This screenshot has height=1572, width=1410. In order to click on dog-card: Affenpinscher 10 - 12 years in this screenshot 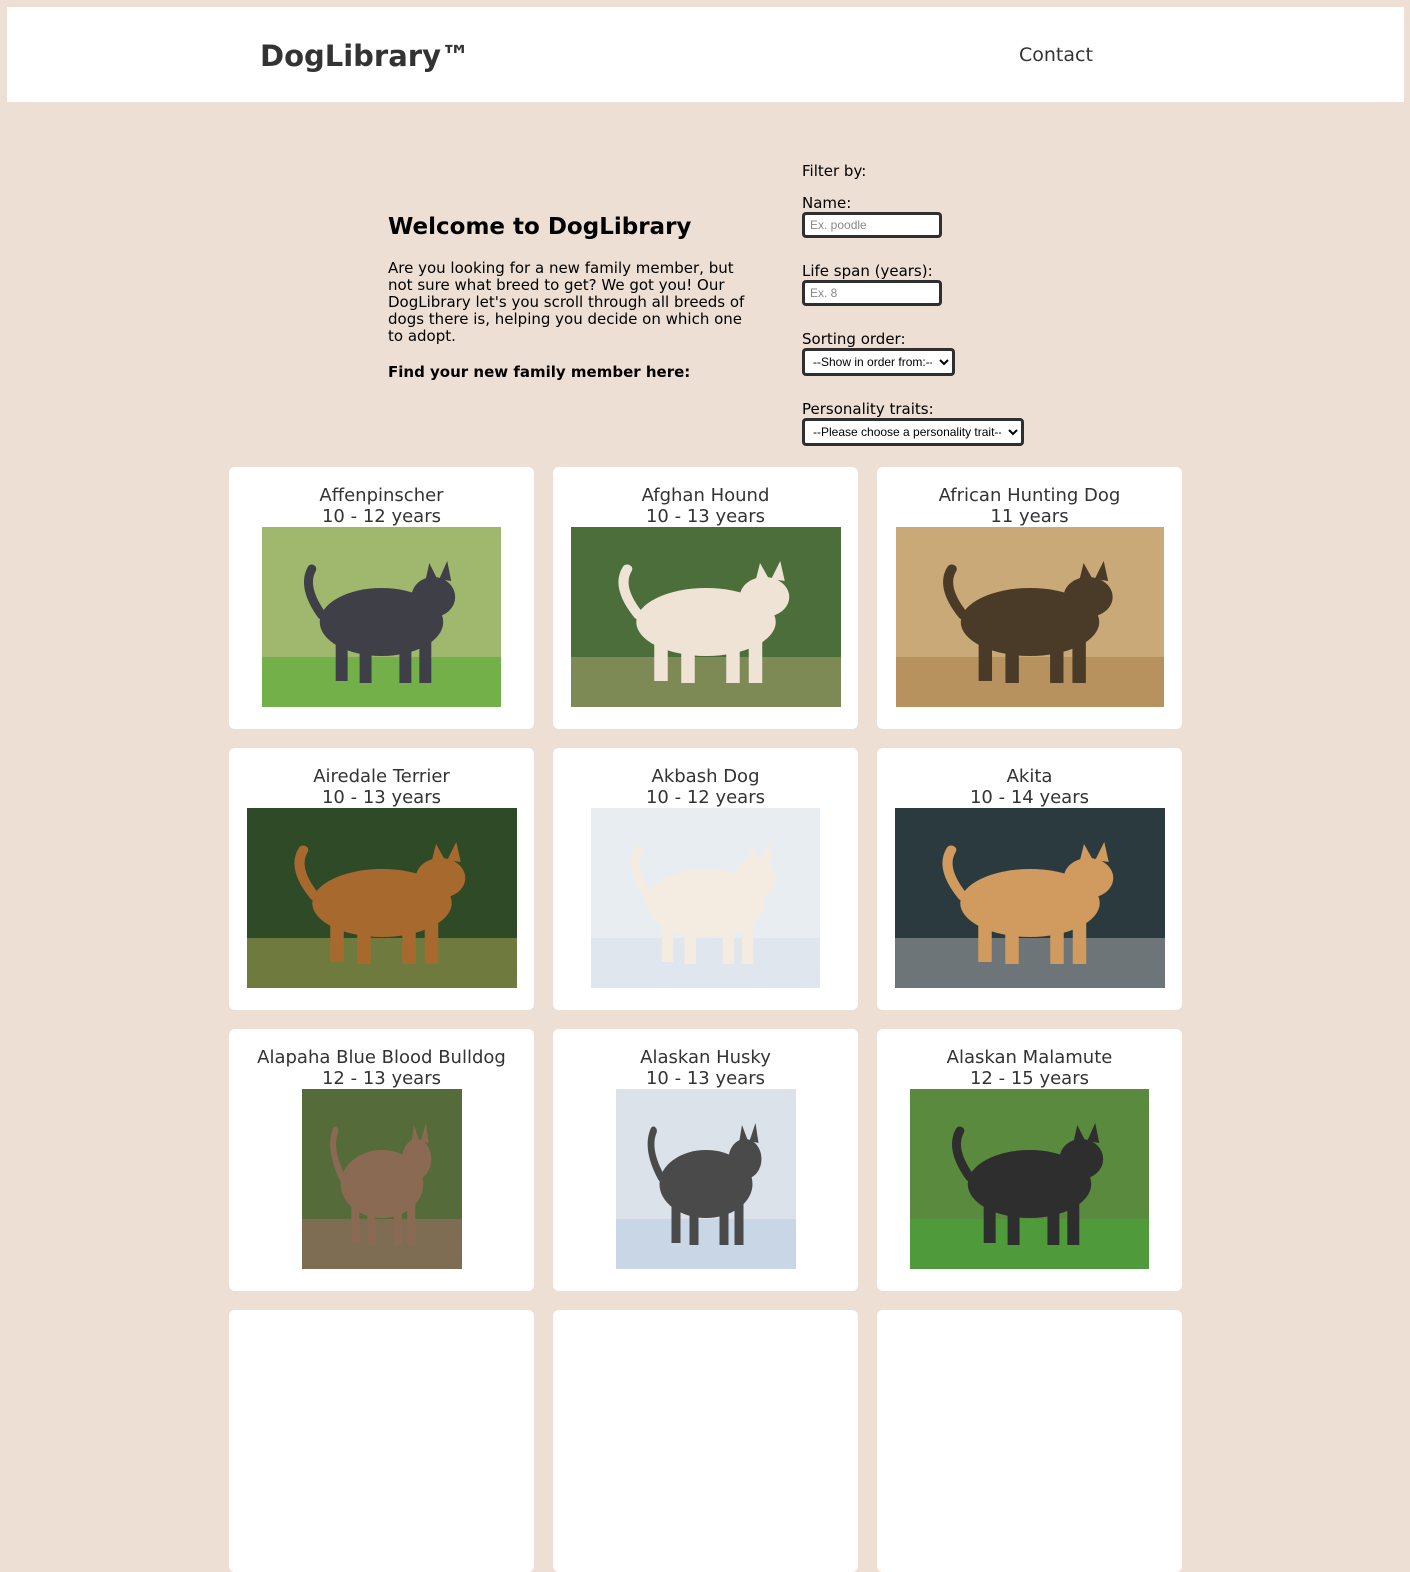, I will do `click(381, 598)`.